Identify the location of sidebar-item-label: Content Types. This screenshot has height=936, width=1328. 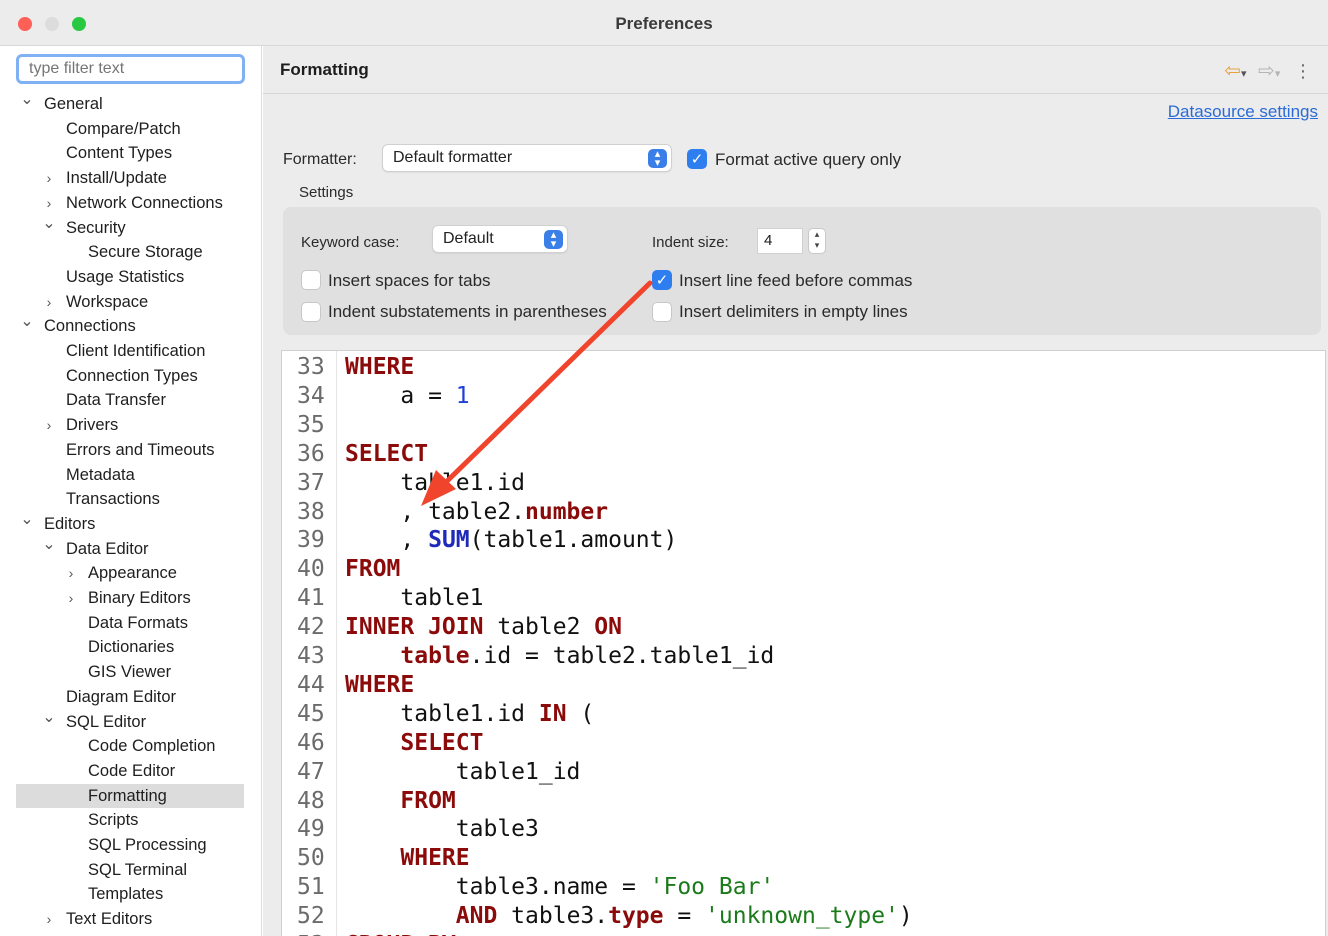
(119, 153).